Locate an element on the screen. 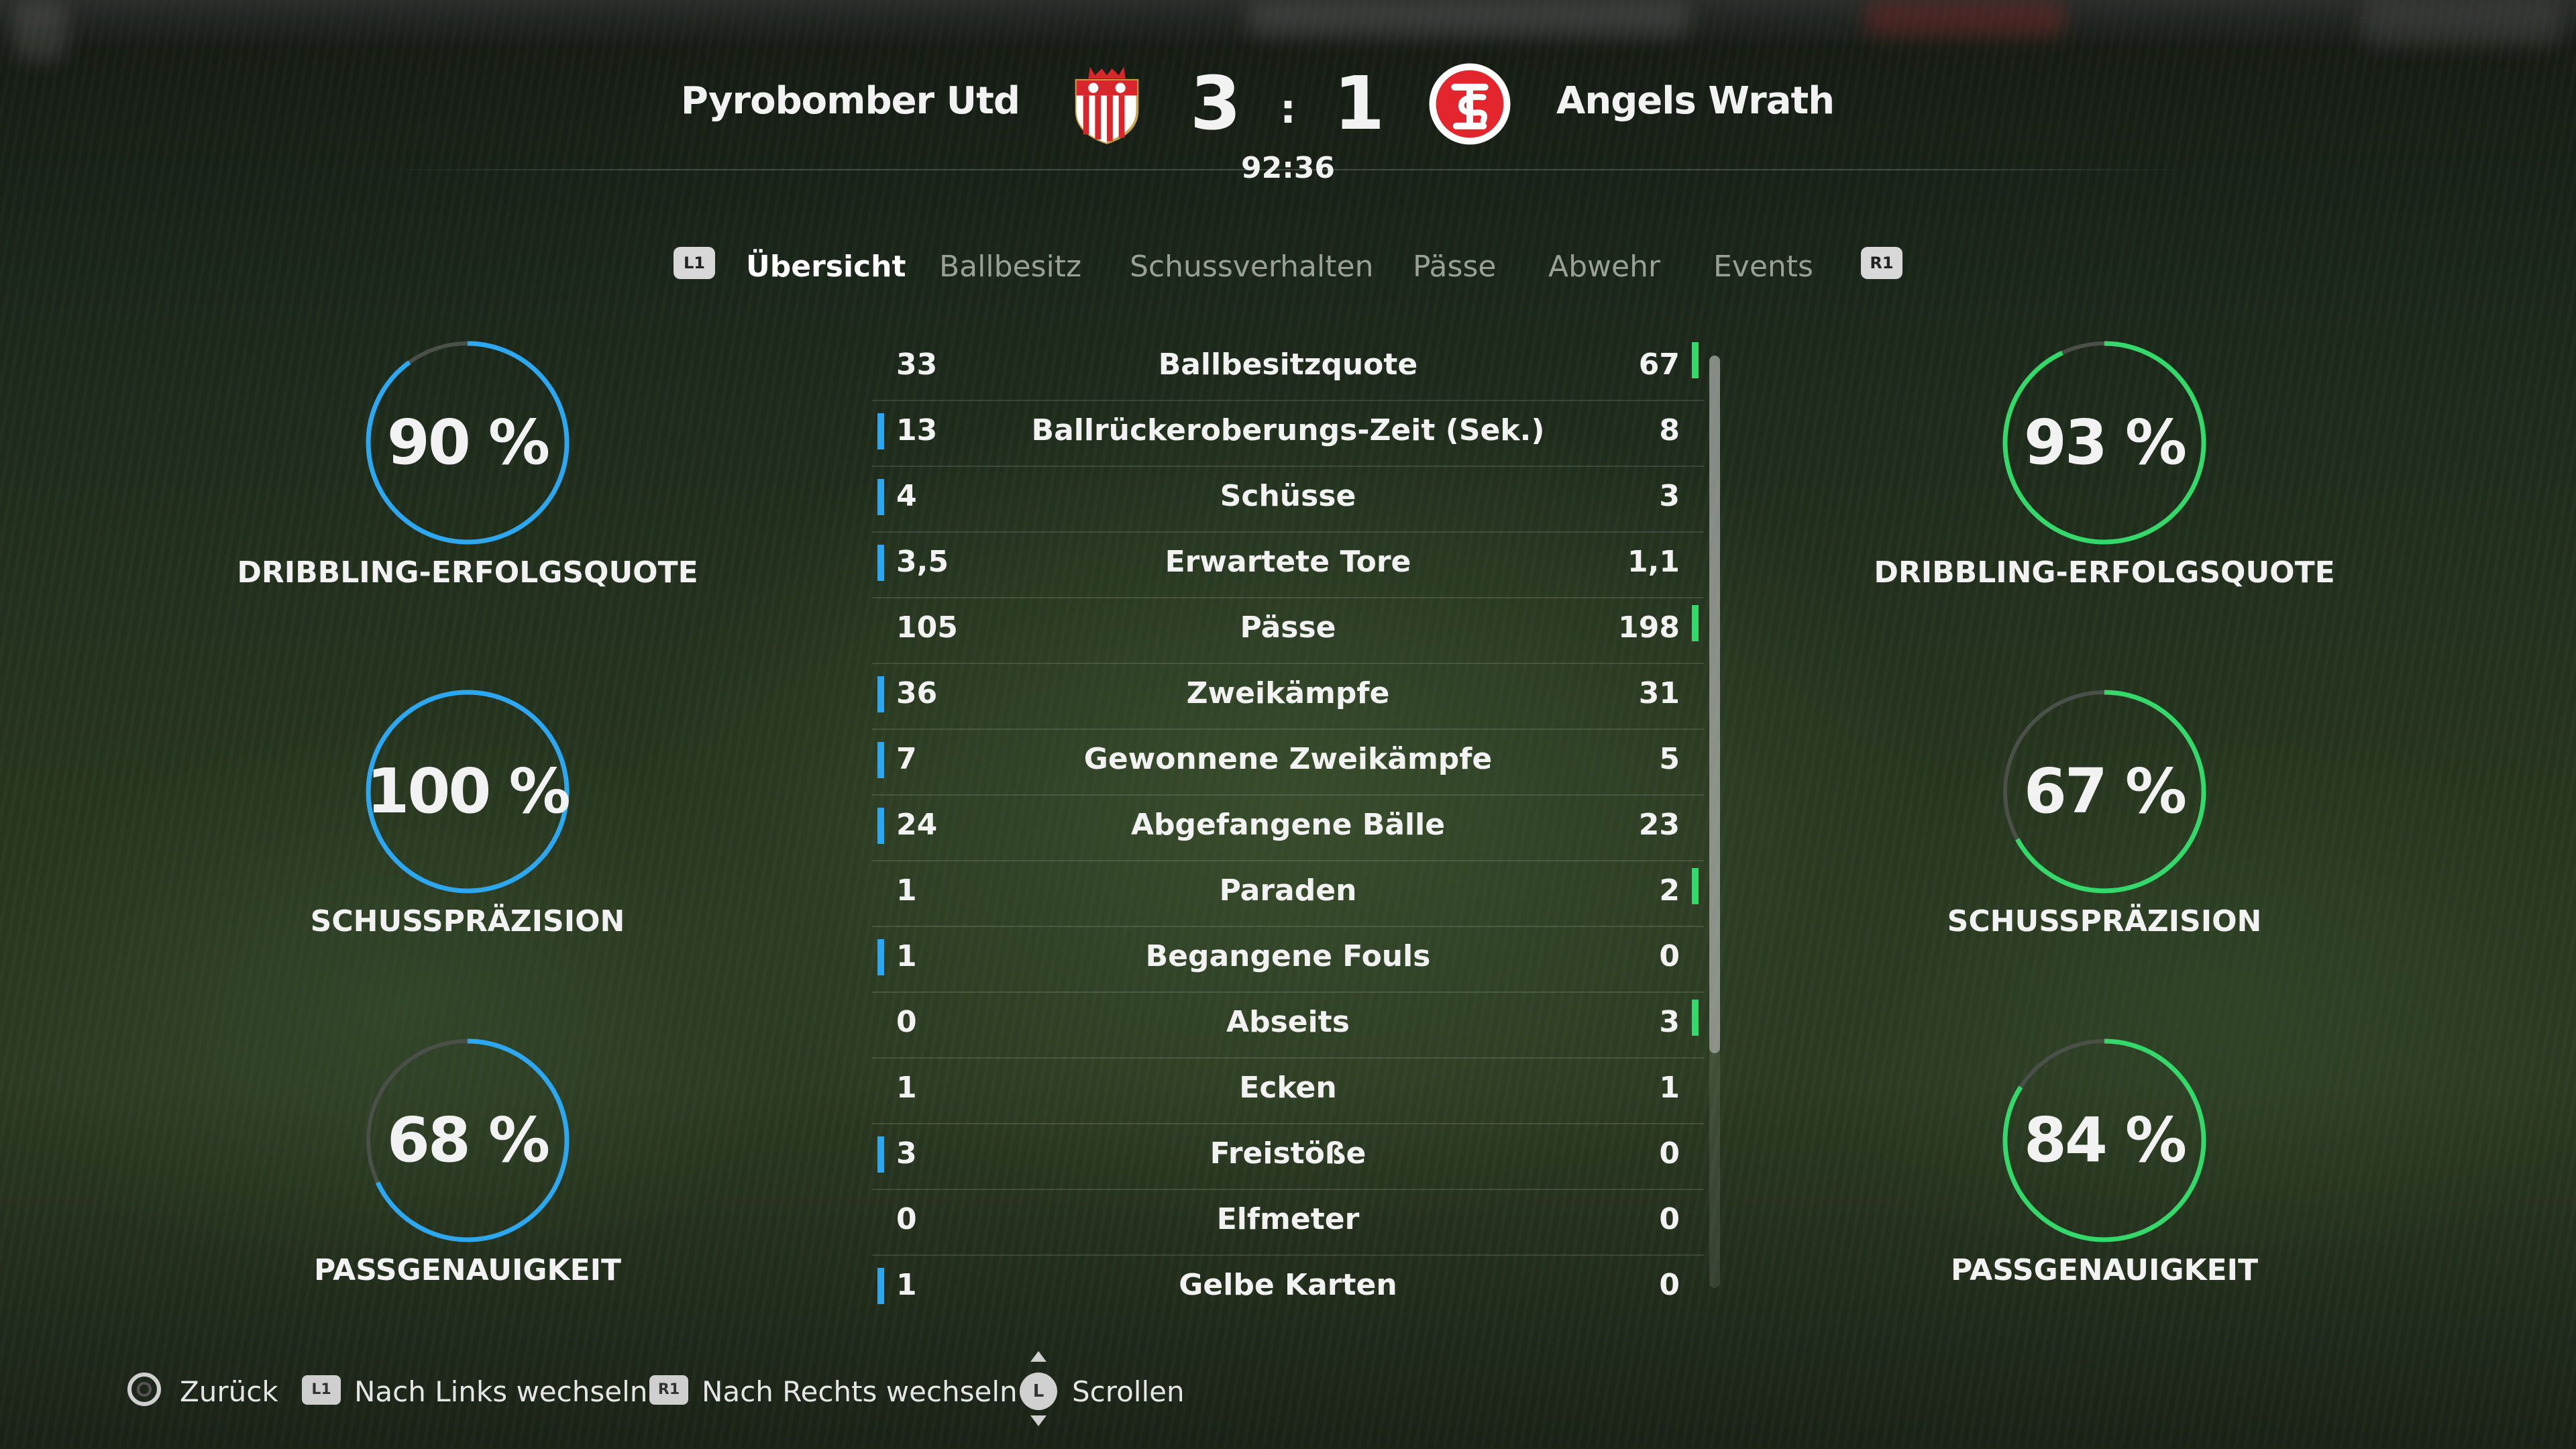 This screenshot has width=2576, height=1449. ring-percentage: 84 % is located at coordinates (2105, 1140).